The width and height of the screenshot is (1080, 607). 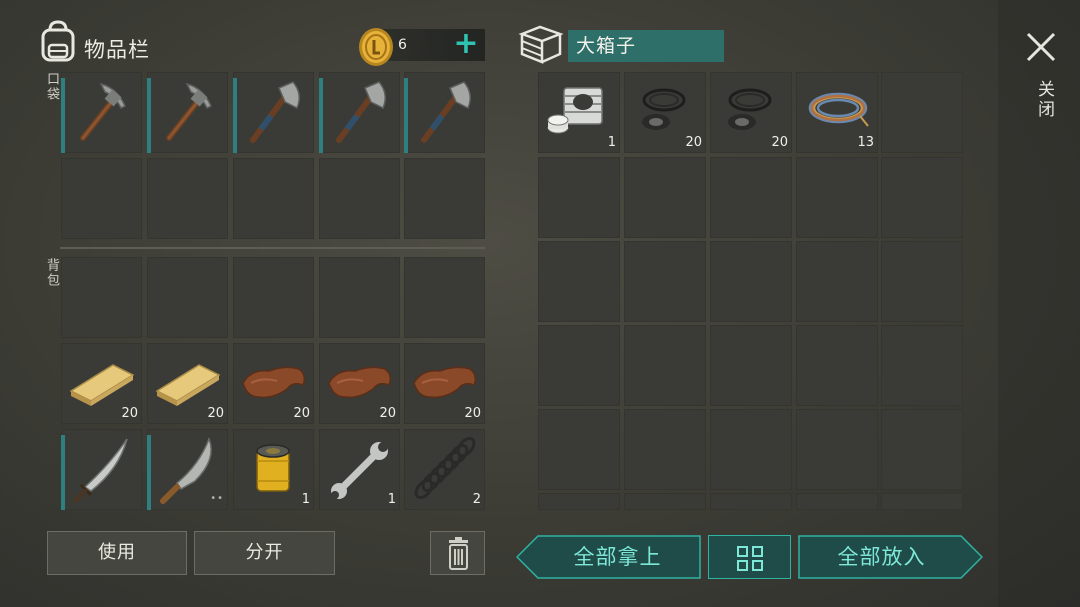 I want to click on slot-sword, so click(x=101, y=469).